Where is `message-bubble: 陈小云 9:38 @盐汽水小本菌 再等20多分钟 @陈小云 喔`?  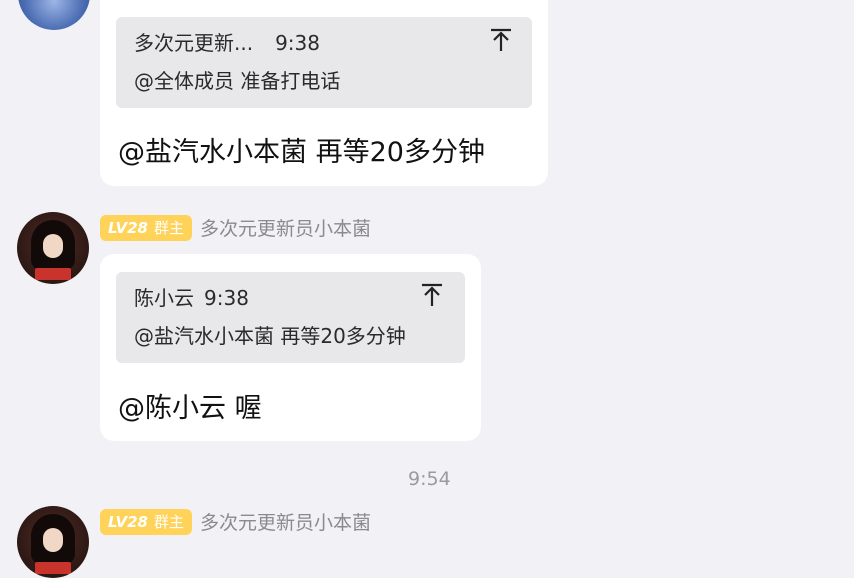 message-bubble: 陈小云 9:38 @盐汽水小本菌 再等20多分钟 @陈小云 喔 is located at coordinates (290, 347).